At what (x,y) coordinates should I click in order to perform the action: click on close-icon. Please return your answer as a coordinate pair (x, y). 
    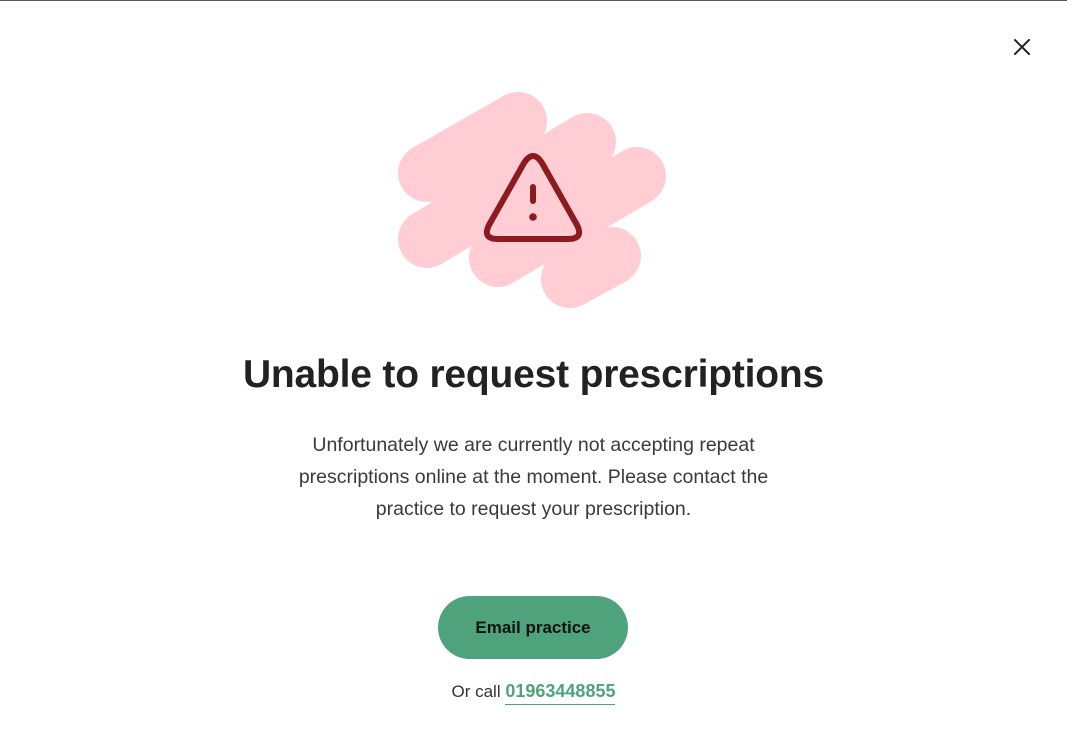
    Looking at the image, I should click on (1022, 47).